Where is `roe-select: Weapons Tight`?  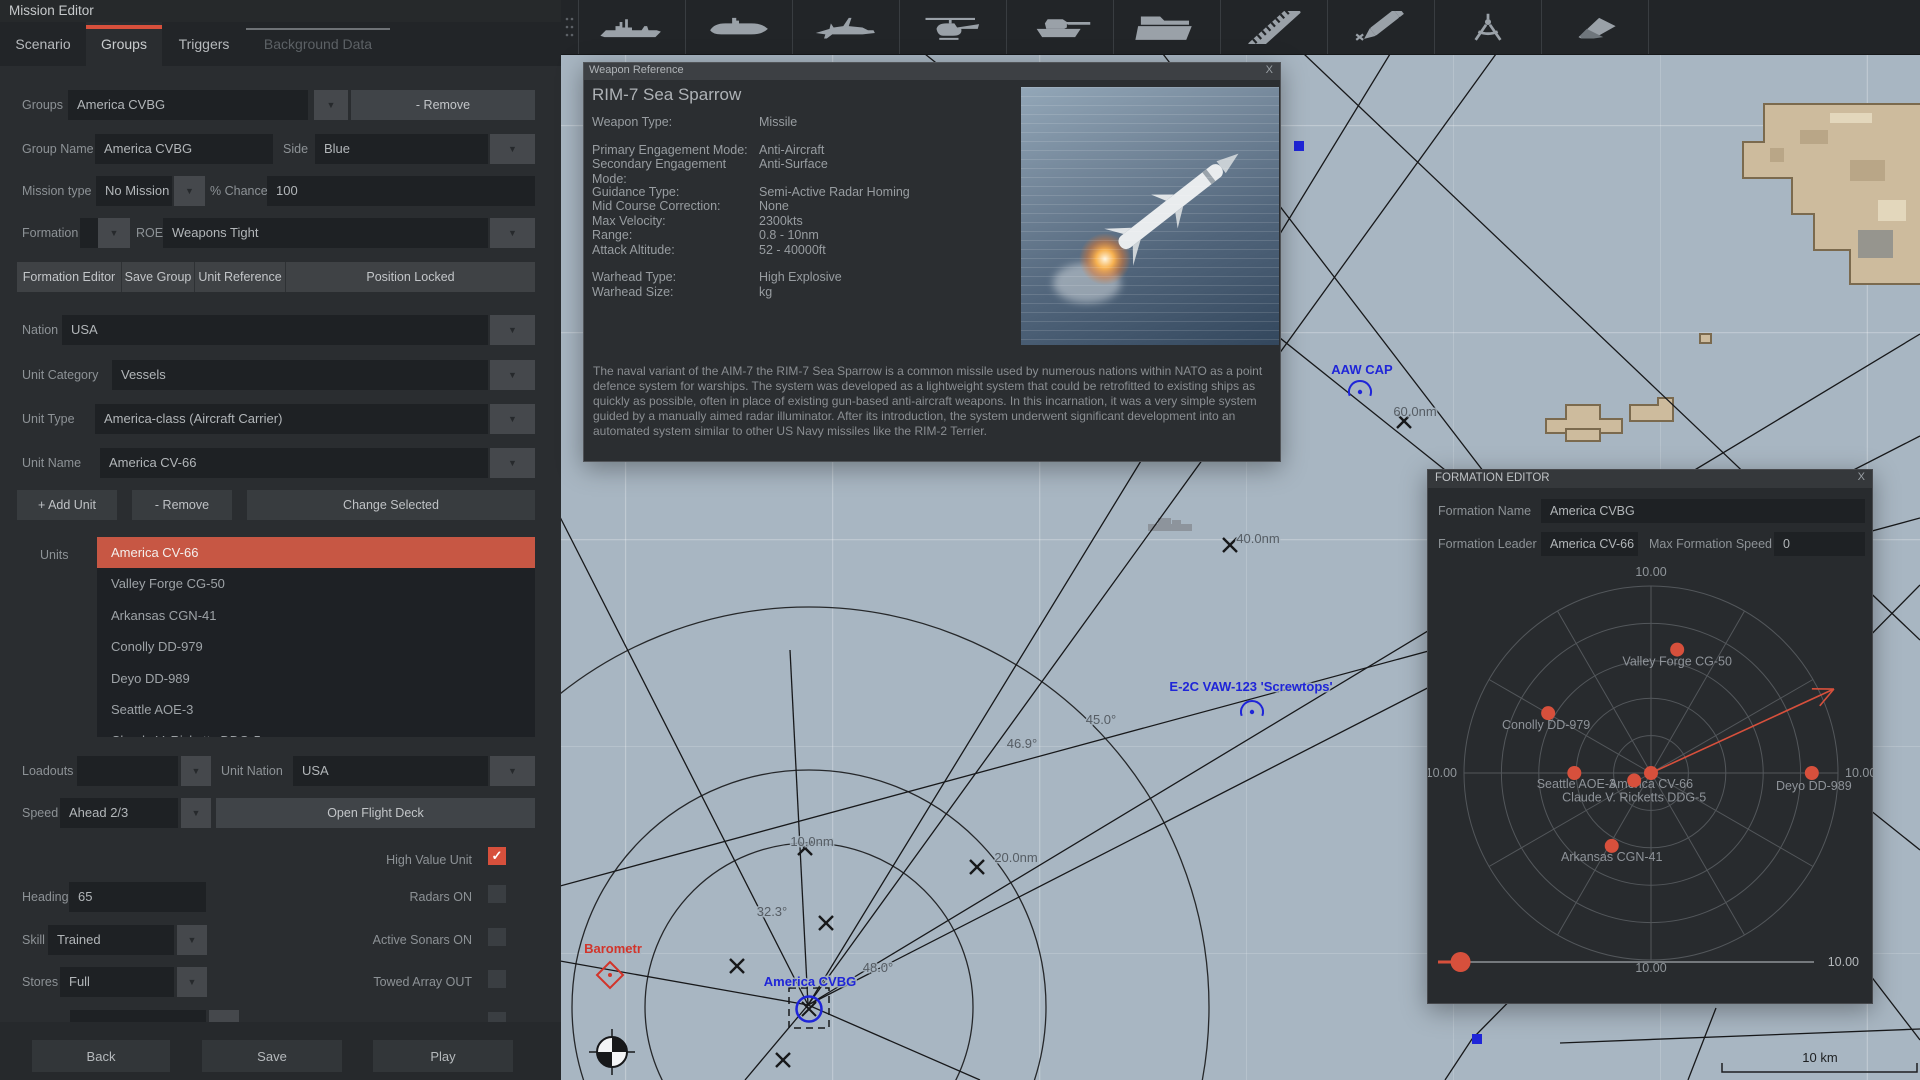 roe-select: Weapons Tight is located at coordinates (325, 233).